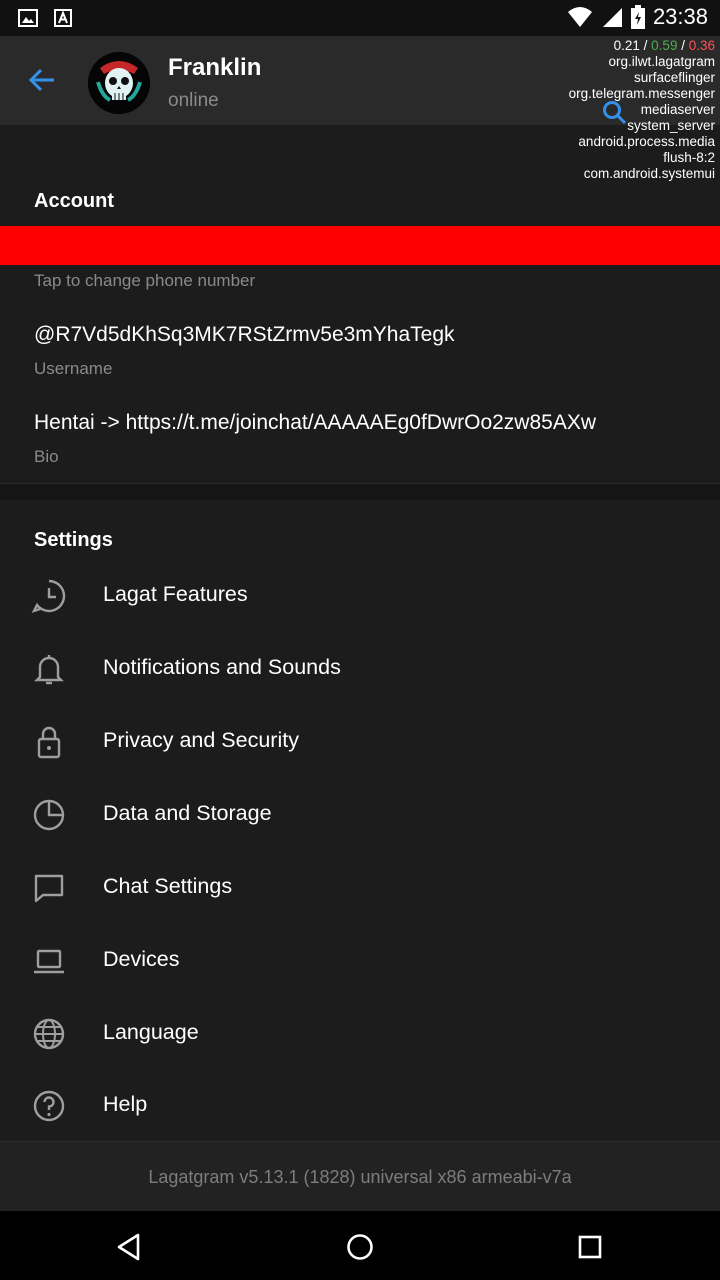 The width and height of the screenshot is (720, 1280). I want to click on nav-home-icon, so click(360, 1247).